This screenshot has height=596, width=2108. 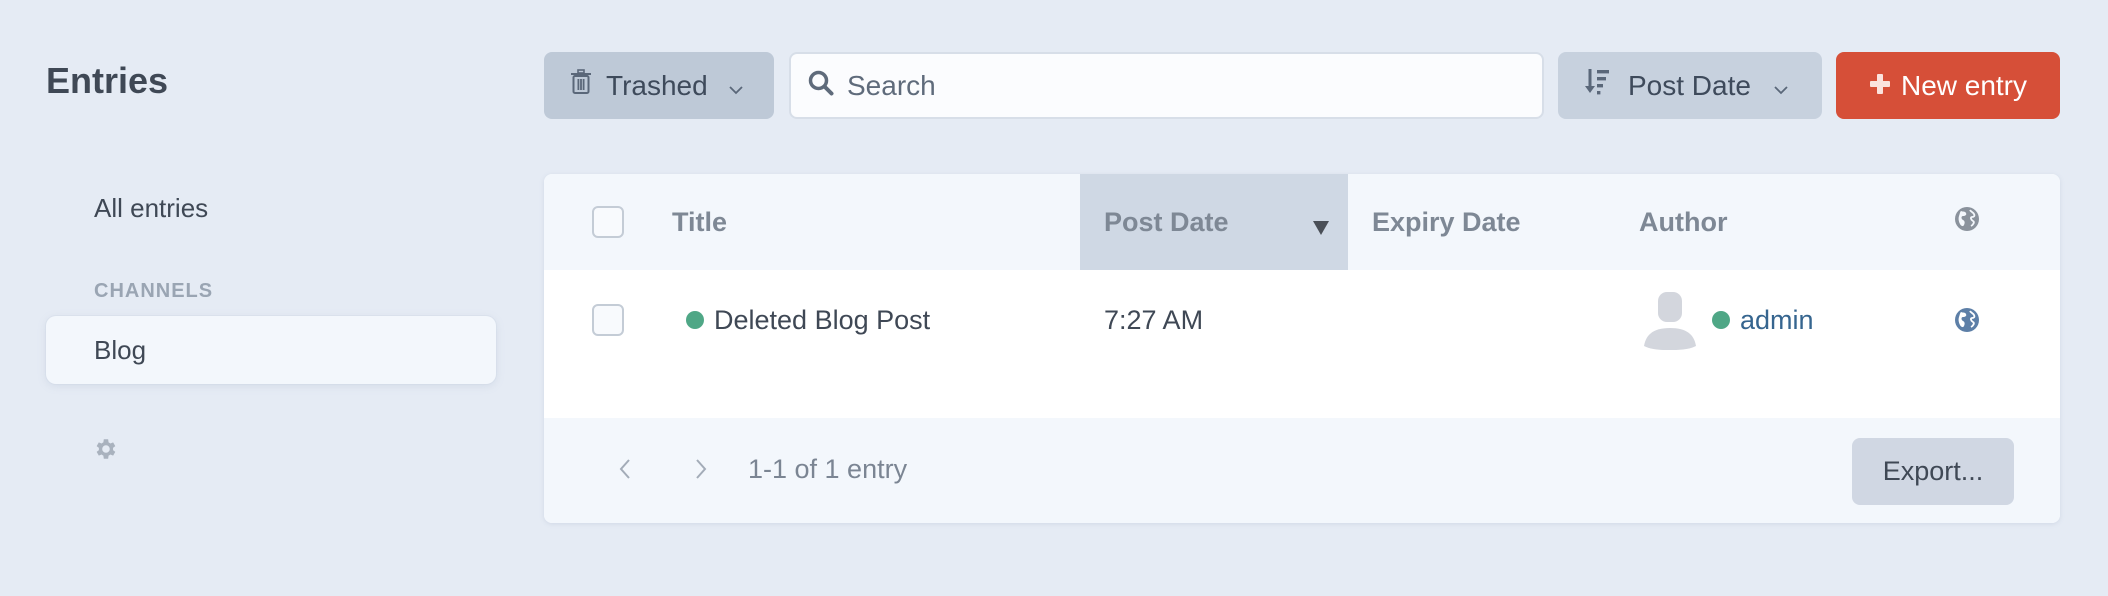 What do you see at coordinates (822, 320) in the screenshot?
I see `entry-title: Deleted Blog Post` at bounding box center [822, 320].